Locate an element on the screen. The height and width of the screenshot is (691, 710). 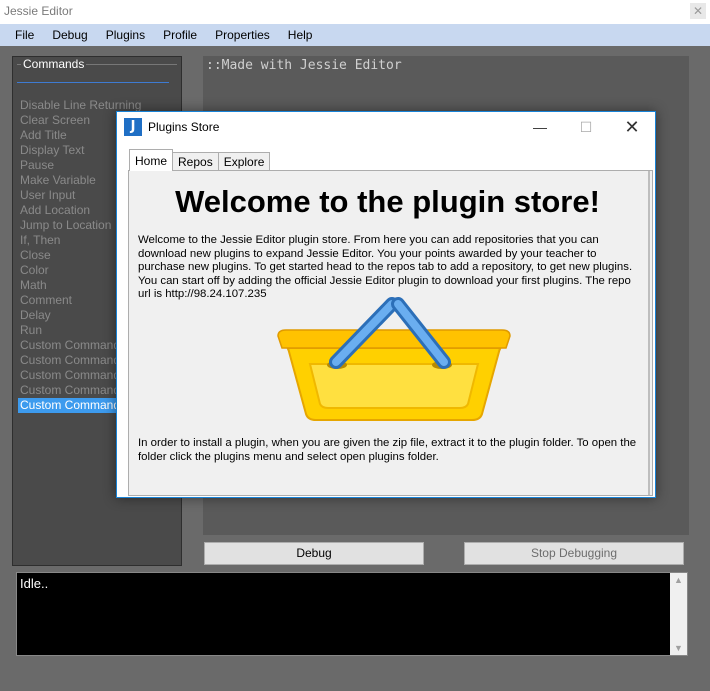
tab-strip: Home Repos Explore is located at coordinates (200, 160).